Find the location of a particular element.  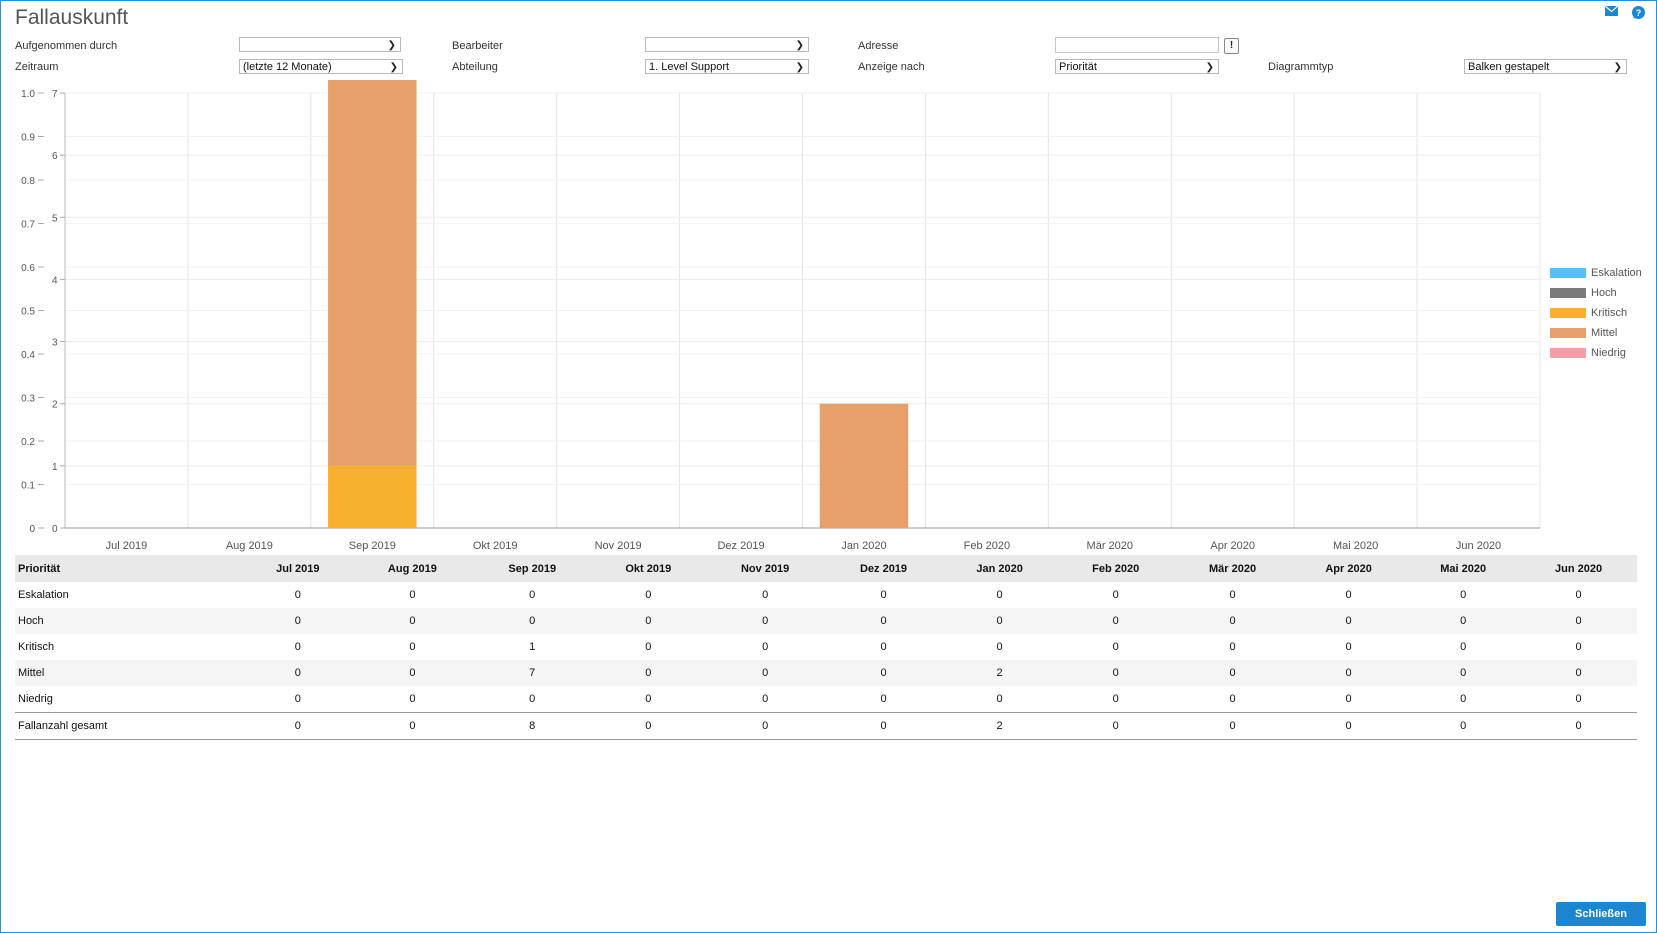

diagrammtyp-select: Balken gestapelt ❯ is located at coordinates (1545, 66).